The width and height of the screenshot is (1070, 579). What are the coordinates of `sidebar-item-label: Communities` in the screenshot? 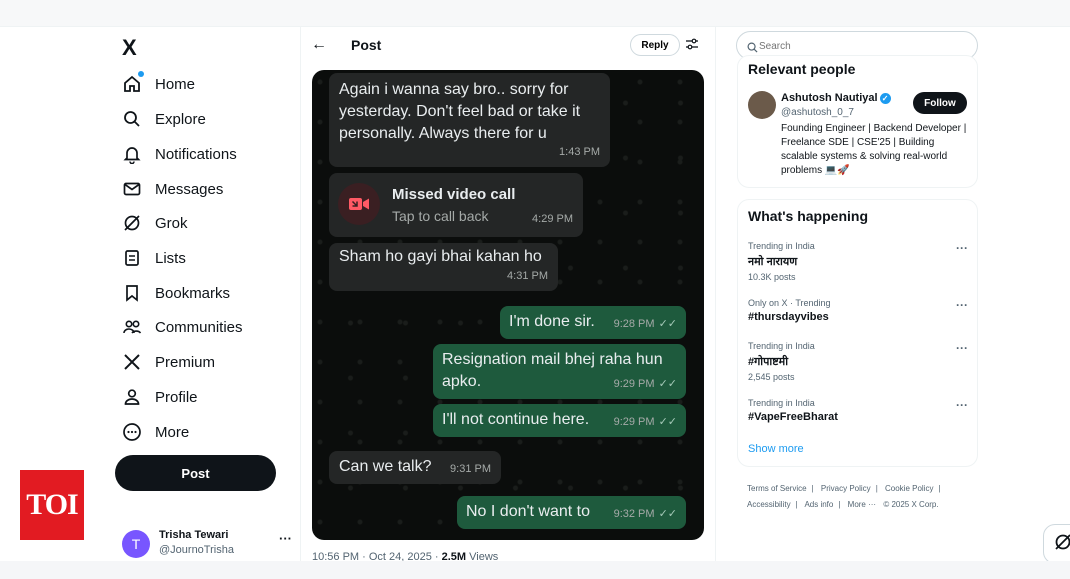 It's located at (199, 327).